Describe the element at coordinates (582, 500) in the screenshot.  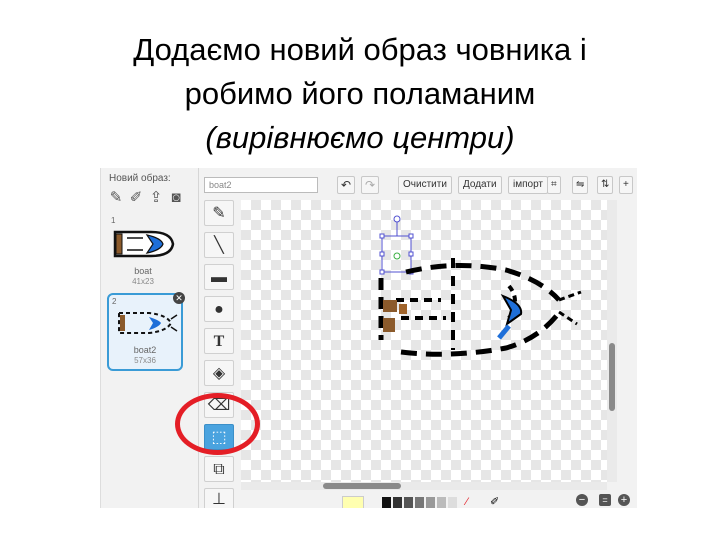
I see `zoom-out-icon: −` at that location.